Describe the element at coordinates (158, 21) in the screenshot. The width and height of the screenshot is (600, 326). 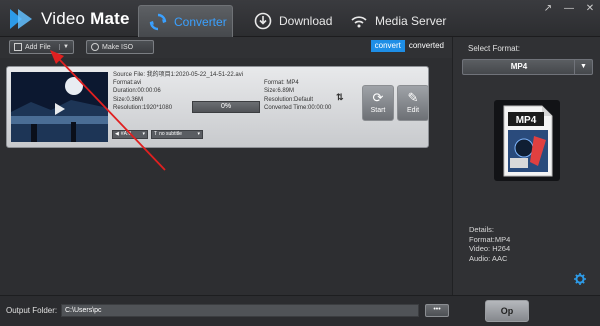
I see `refresh-icon` at that location.